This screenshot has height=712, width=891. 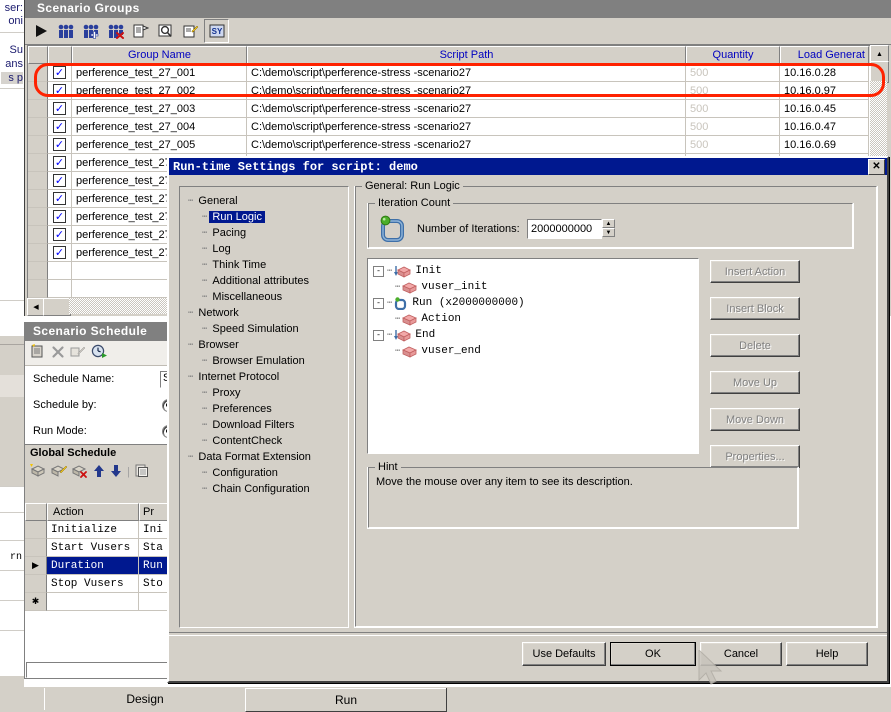 What do you see at coordinates (264, 441) in the screenshot?
I see `tree-item-contentcheck: ⋯ ContentCheck` at bounding box center [264, 441].